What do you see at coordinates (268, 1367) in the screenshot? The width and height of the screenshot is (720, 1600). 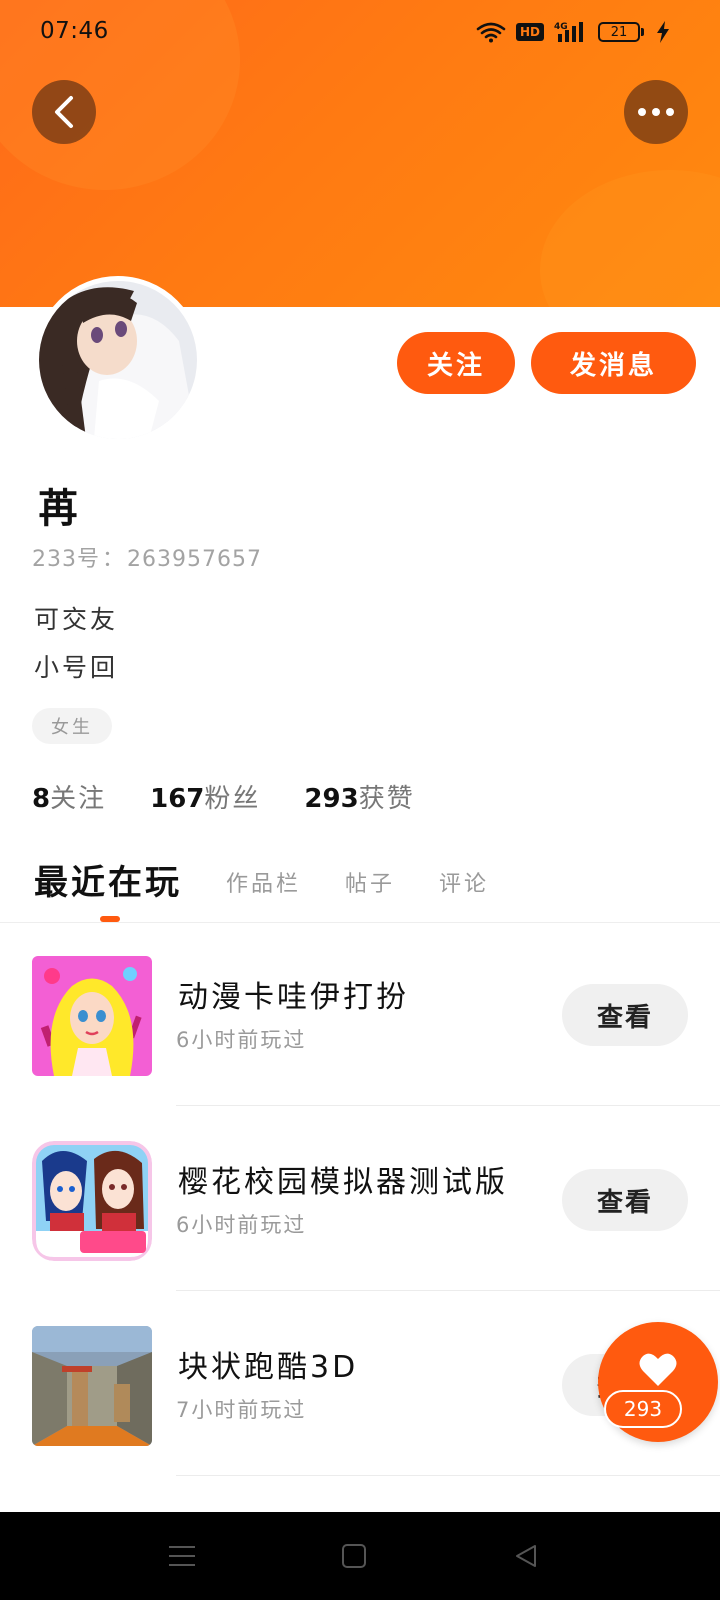 I see `game-title: 块状跑酷3D` at bounding box center [268, 1367].